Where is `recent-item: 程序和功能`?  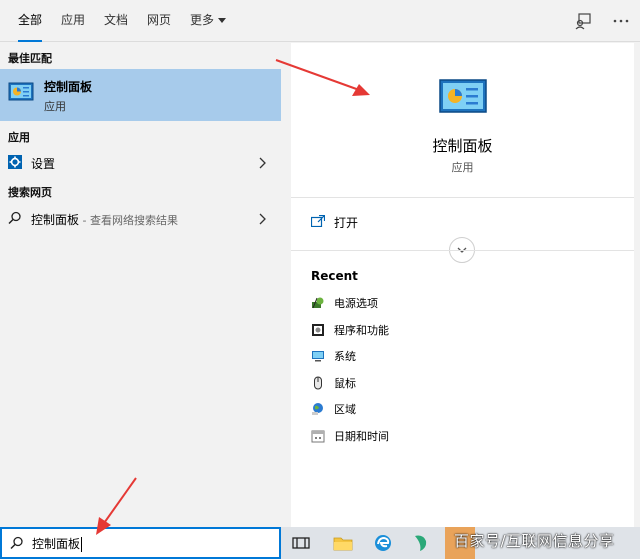 recent-item: 程序和功能 is located at coordinates (461, 330).